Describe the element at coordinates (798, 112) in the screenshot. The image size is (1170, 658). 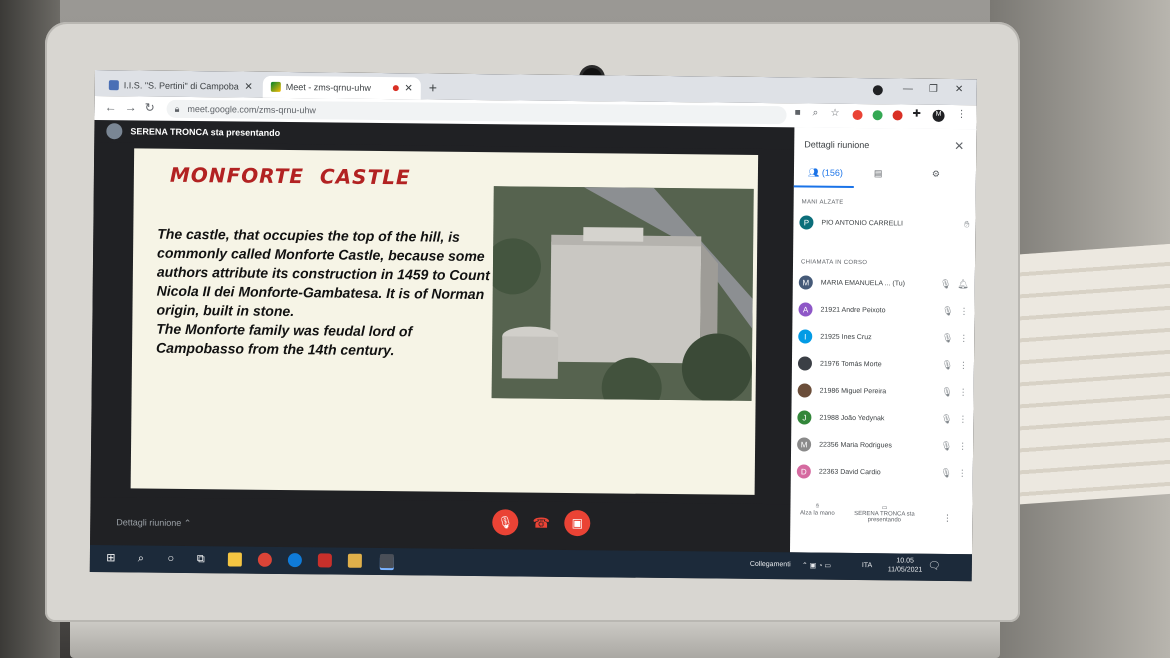
I see `camera-icon: ■` at that location.